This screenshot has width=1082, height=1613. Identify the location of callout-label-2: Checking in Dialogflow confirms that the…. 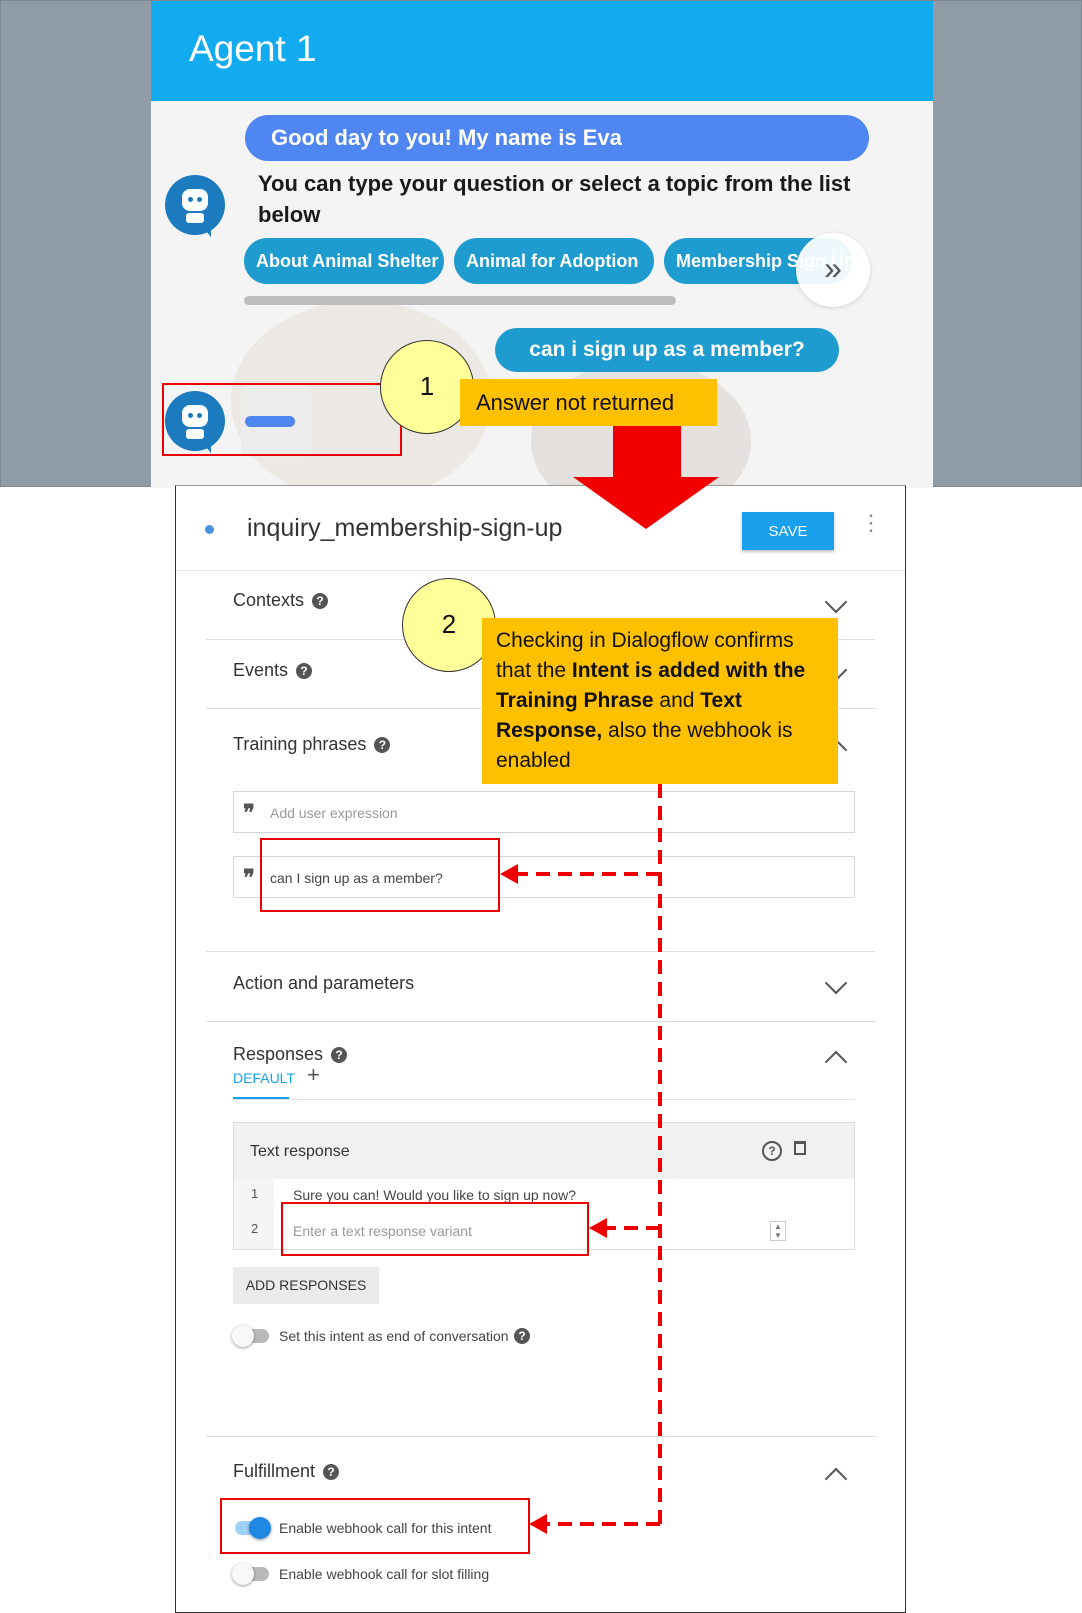
(660, 701).